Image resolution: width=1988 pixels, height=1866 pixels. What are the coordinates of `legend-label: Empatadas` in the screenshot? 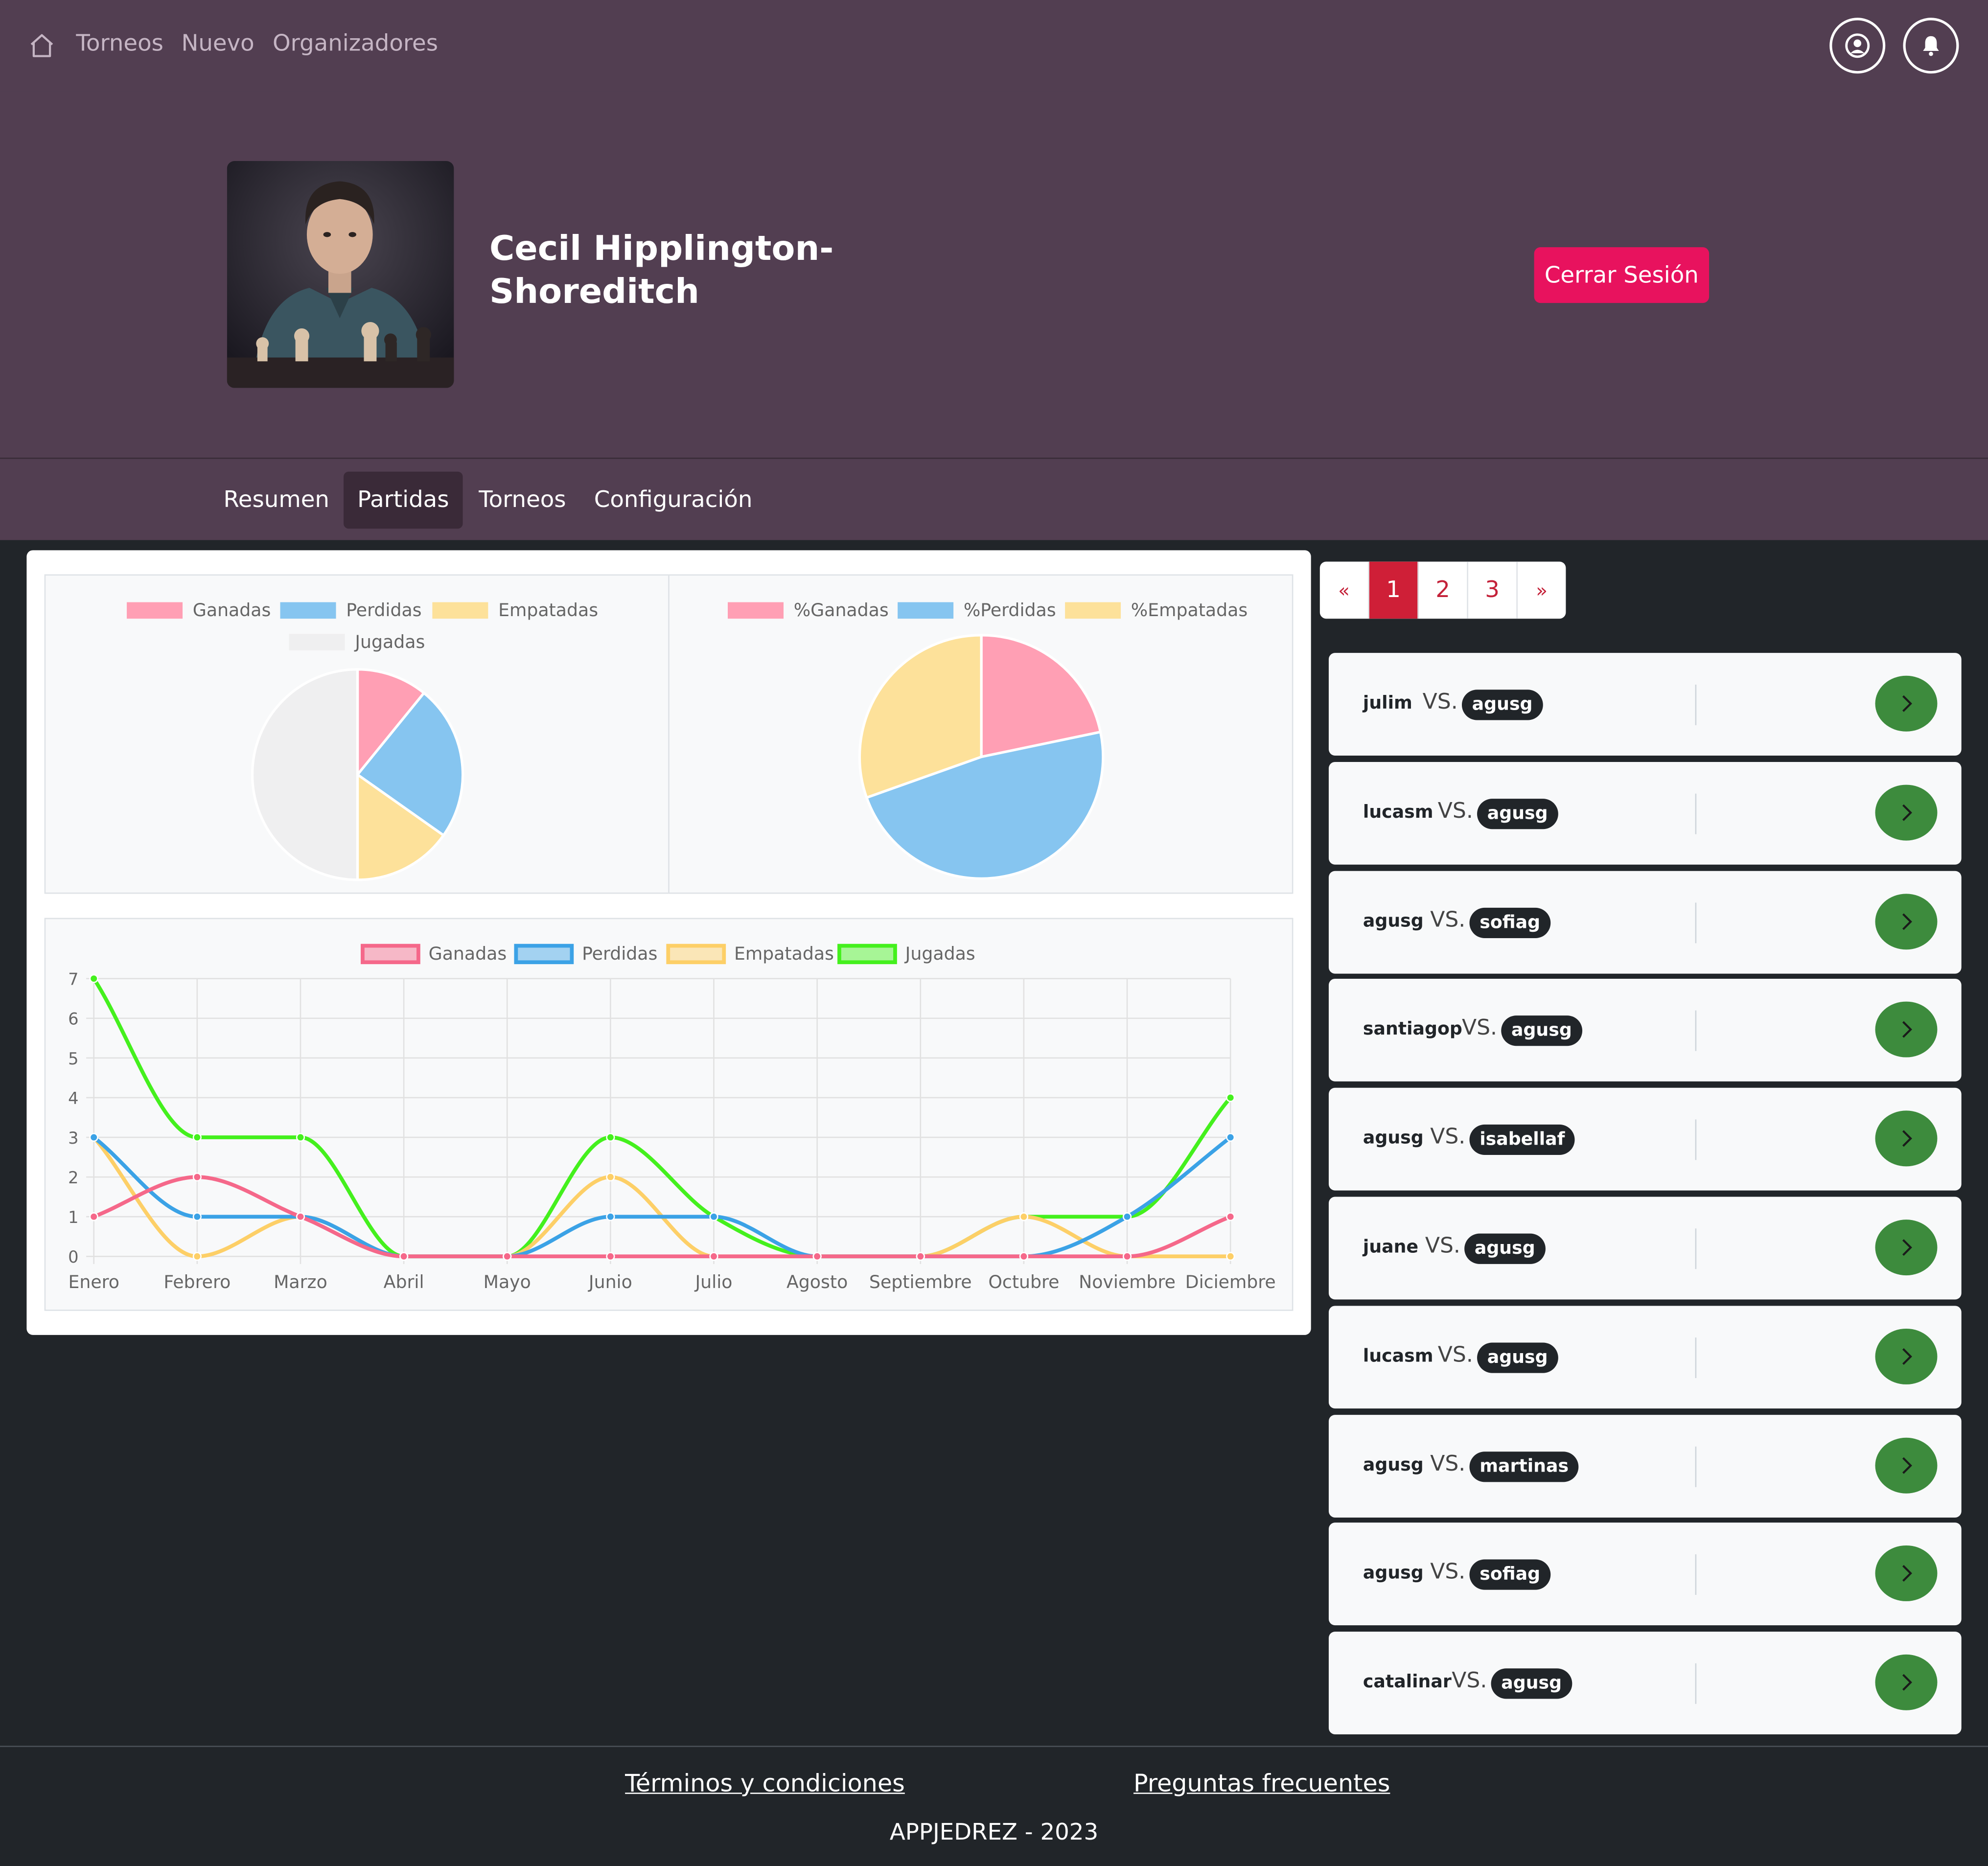 It's located at (784, 954).